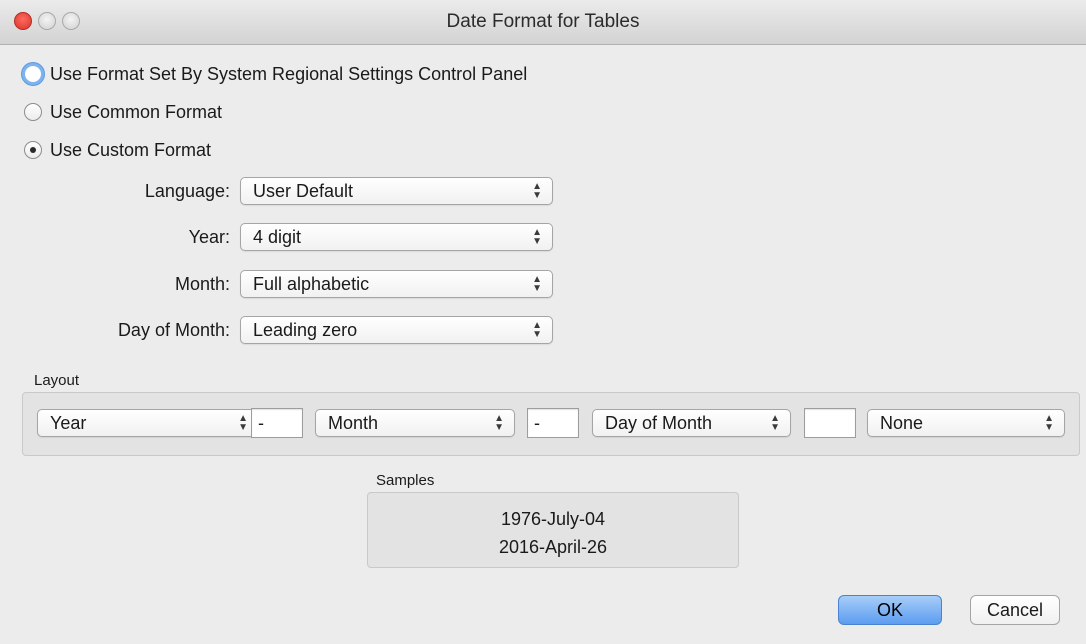 The height and width of the screenshot is (644, 1086). I want to click on cancel-button: Cancel, so click(1015, 610).